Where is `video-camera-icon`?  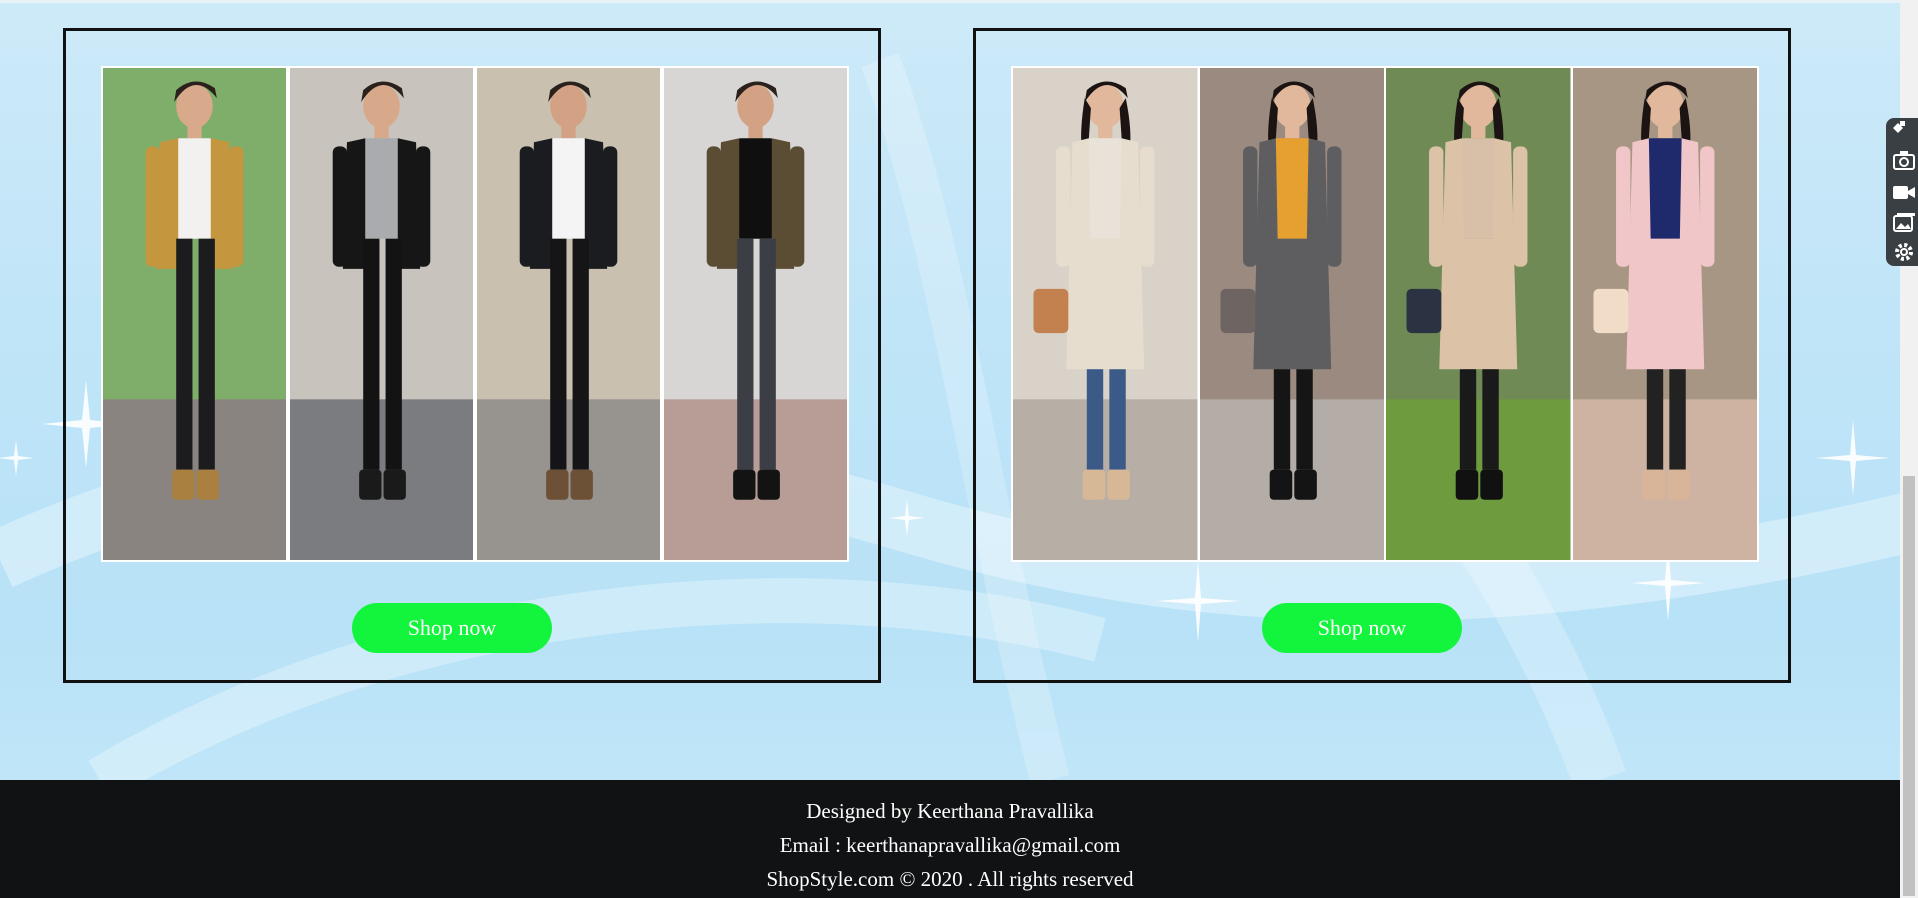
video-camera-icon is located at coordinates (1904, 192).